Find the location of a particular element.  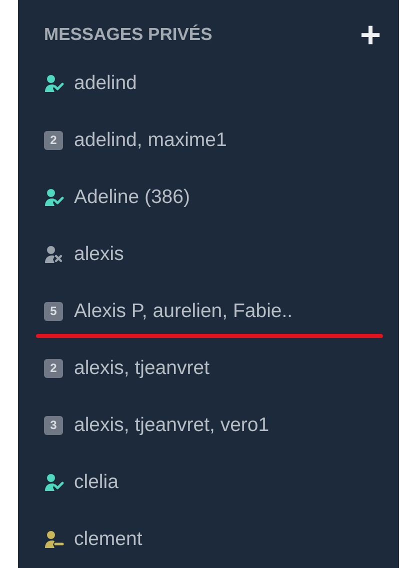

conversation-link: Alexis P, aurelien, Fabie.. is located at coordinates (183, 311).